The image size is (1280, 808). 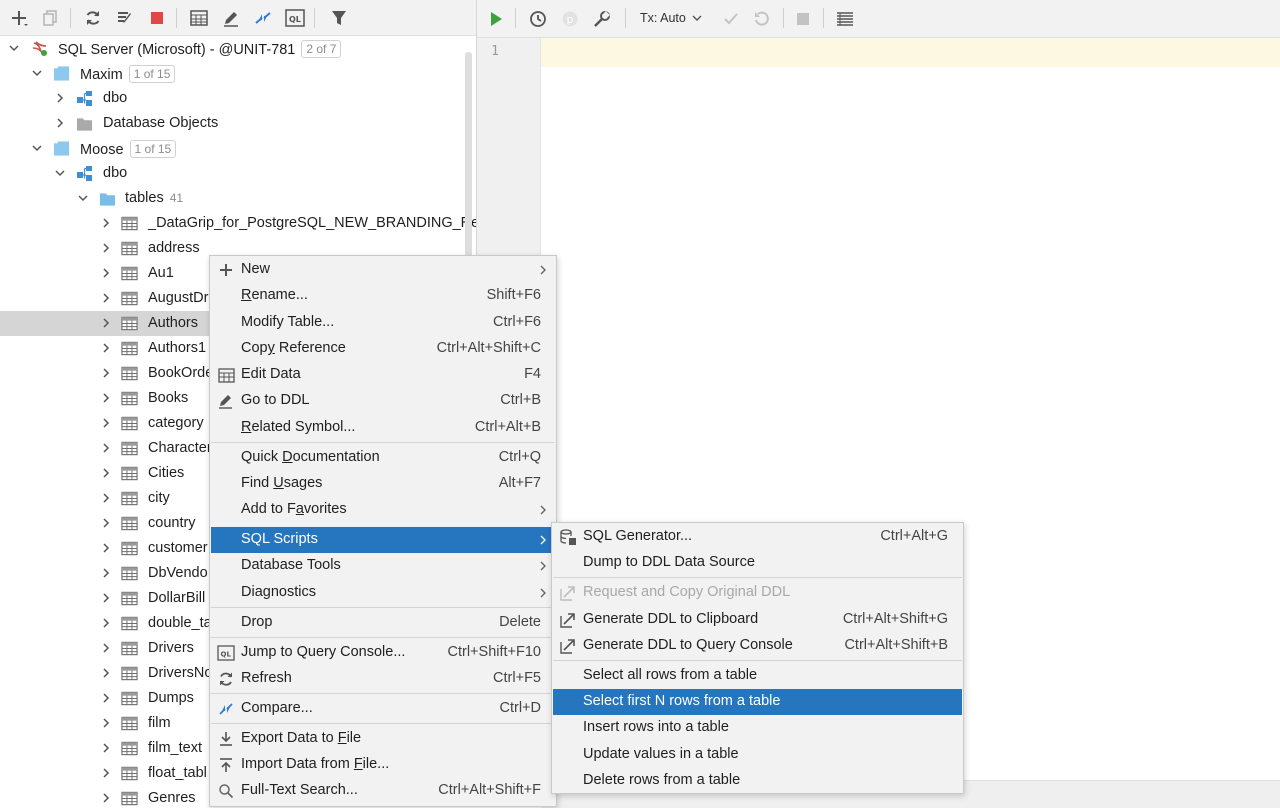 I want to click on folder-label: Database Objects, so click(x=161, y=123).